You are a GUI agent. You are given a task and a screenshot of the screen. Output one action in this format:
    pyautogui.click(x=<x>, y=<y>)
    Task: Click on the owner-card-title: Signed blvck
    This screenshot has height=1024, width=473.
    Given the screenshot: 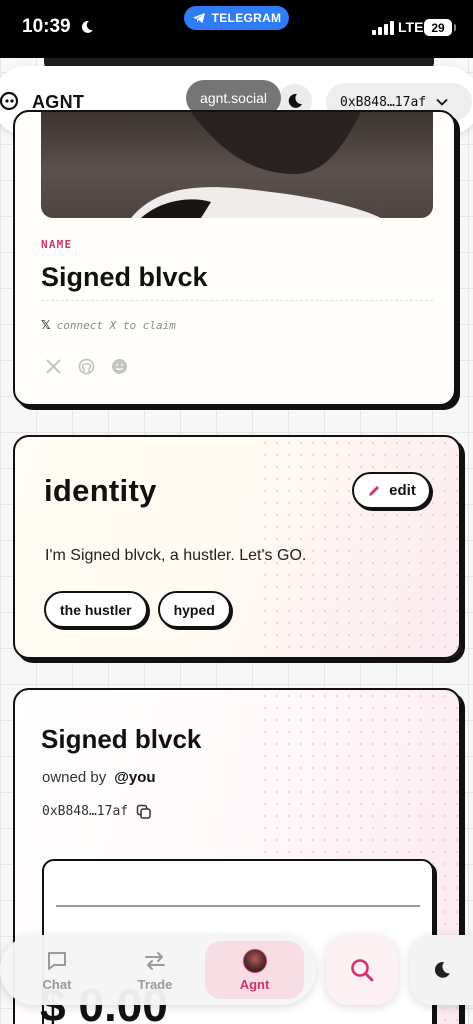 What is the action you would take?
    pyautogui.click(x=121, y=739)
    